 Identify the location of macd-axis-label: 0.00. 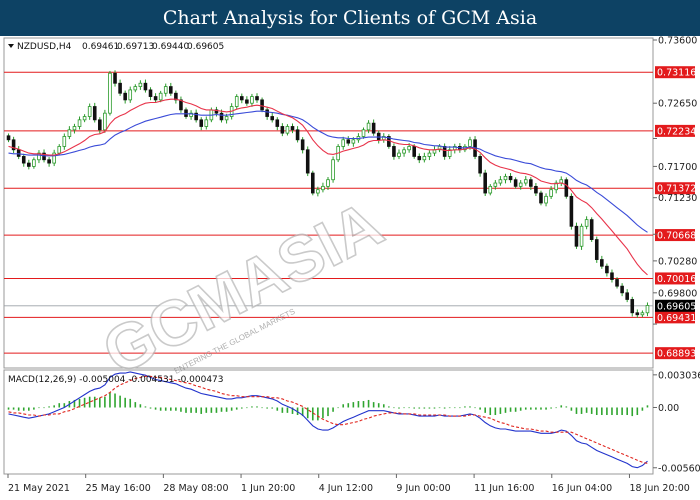
(668, 408).